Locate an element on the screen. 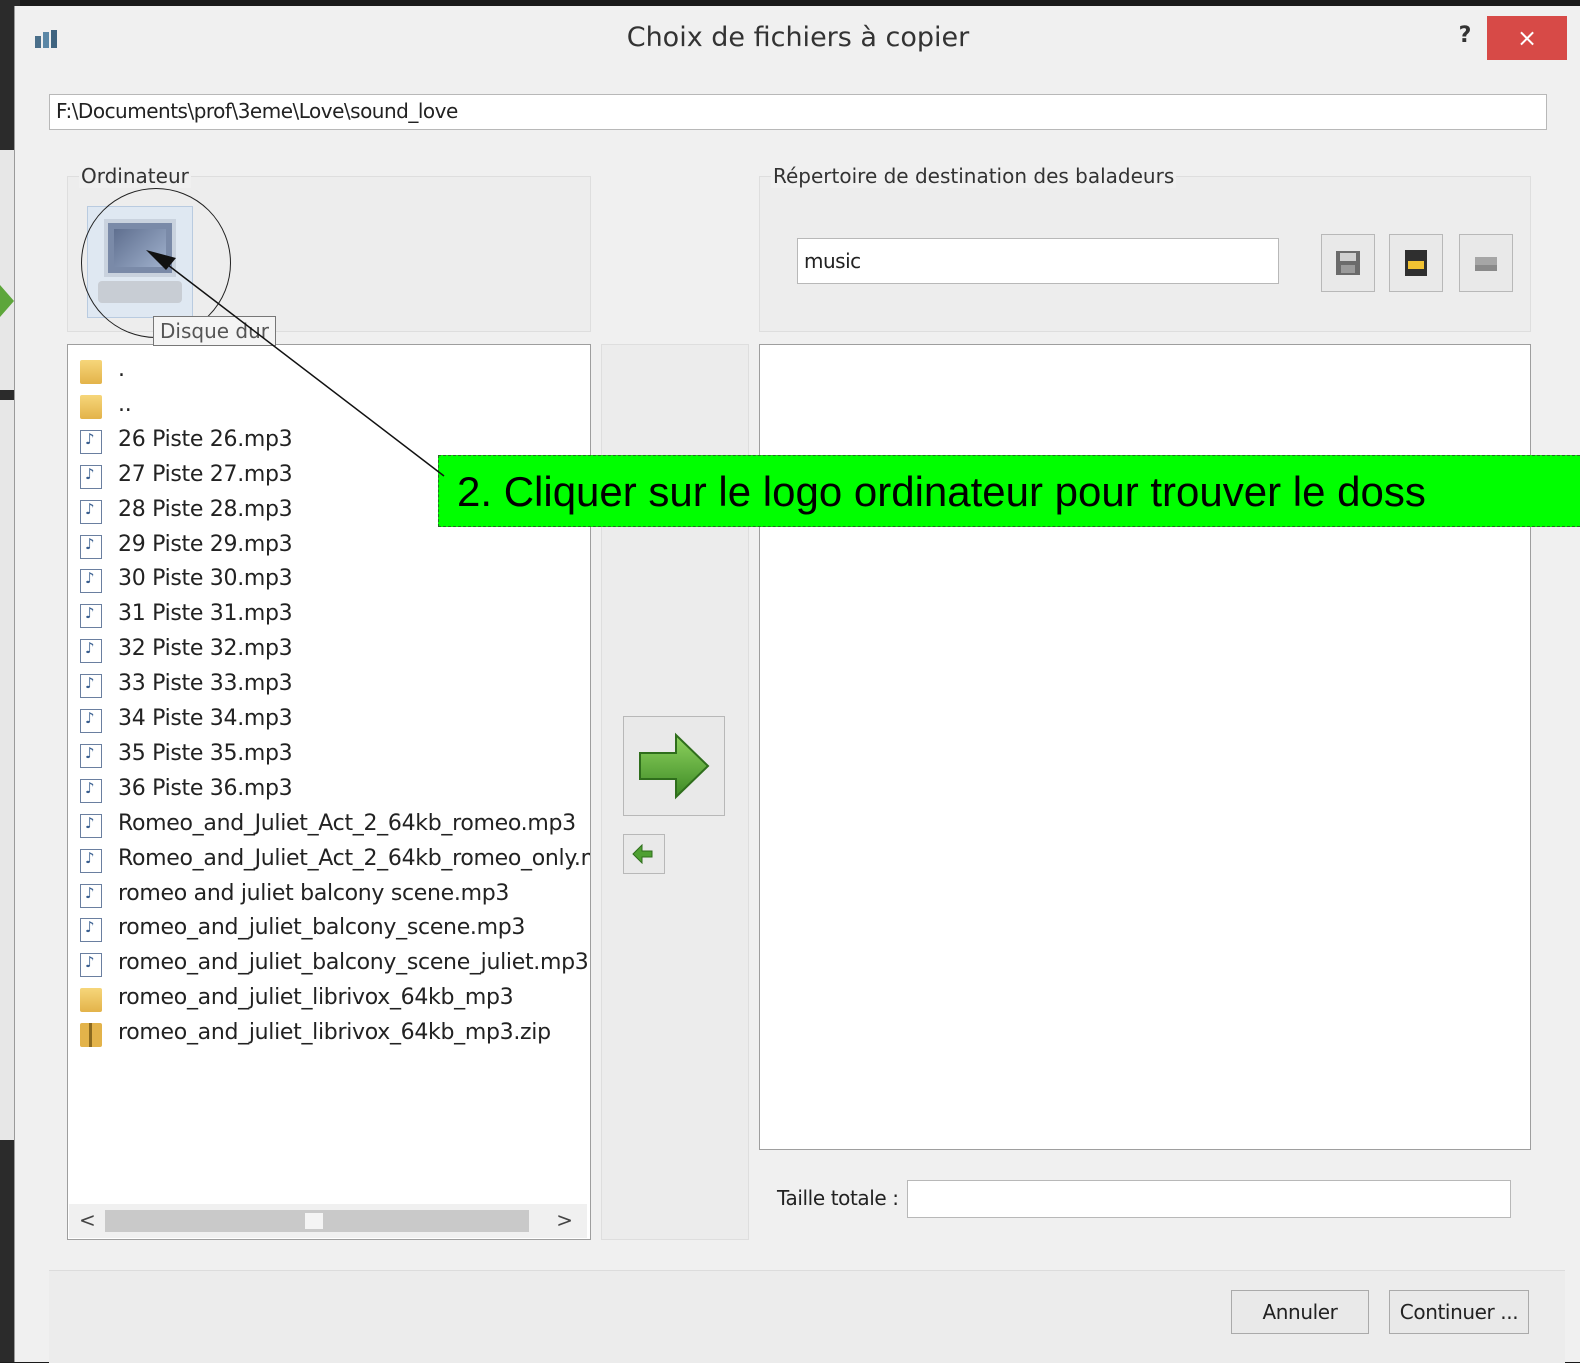  sd-card-button is located at coordinates (1416, 263).